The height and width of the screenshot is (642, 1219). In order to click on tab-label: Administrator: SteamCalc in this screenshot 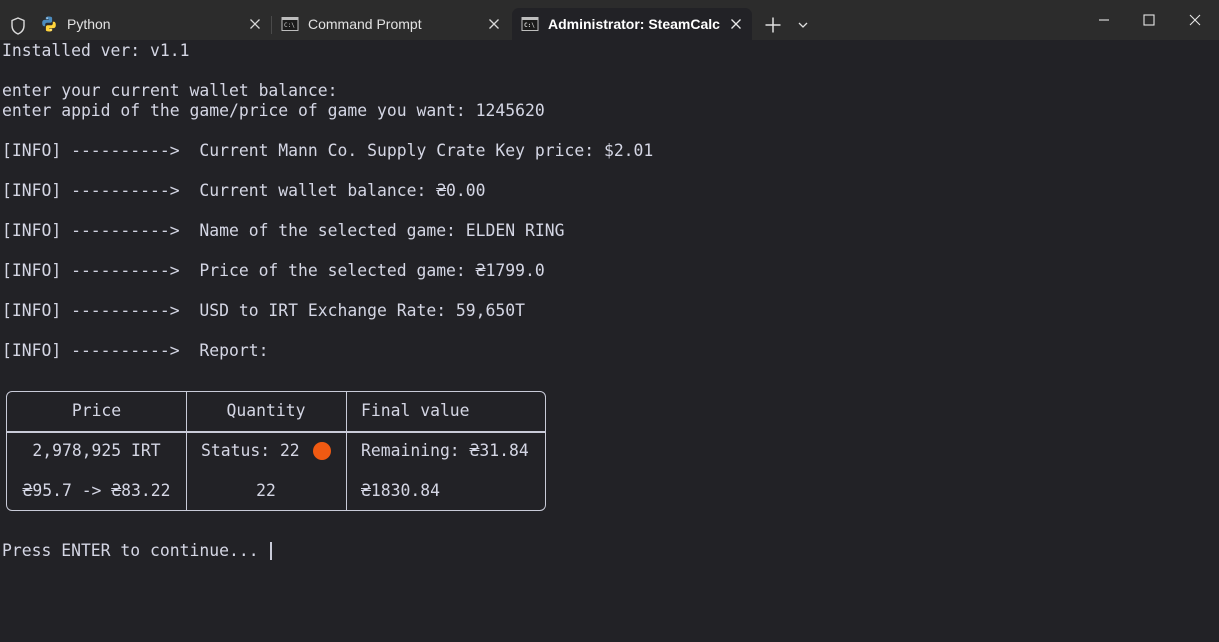, I will do `click(634, 24)`.